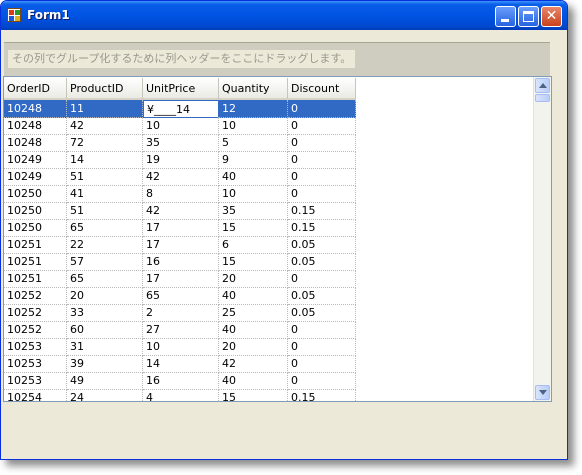 The width and height of the screenshot is (582, 475). What do you see at coordinates (105, 126) in the screenshot?
I see `cell-productid: 42` at bounding box center [105, 126].